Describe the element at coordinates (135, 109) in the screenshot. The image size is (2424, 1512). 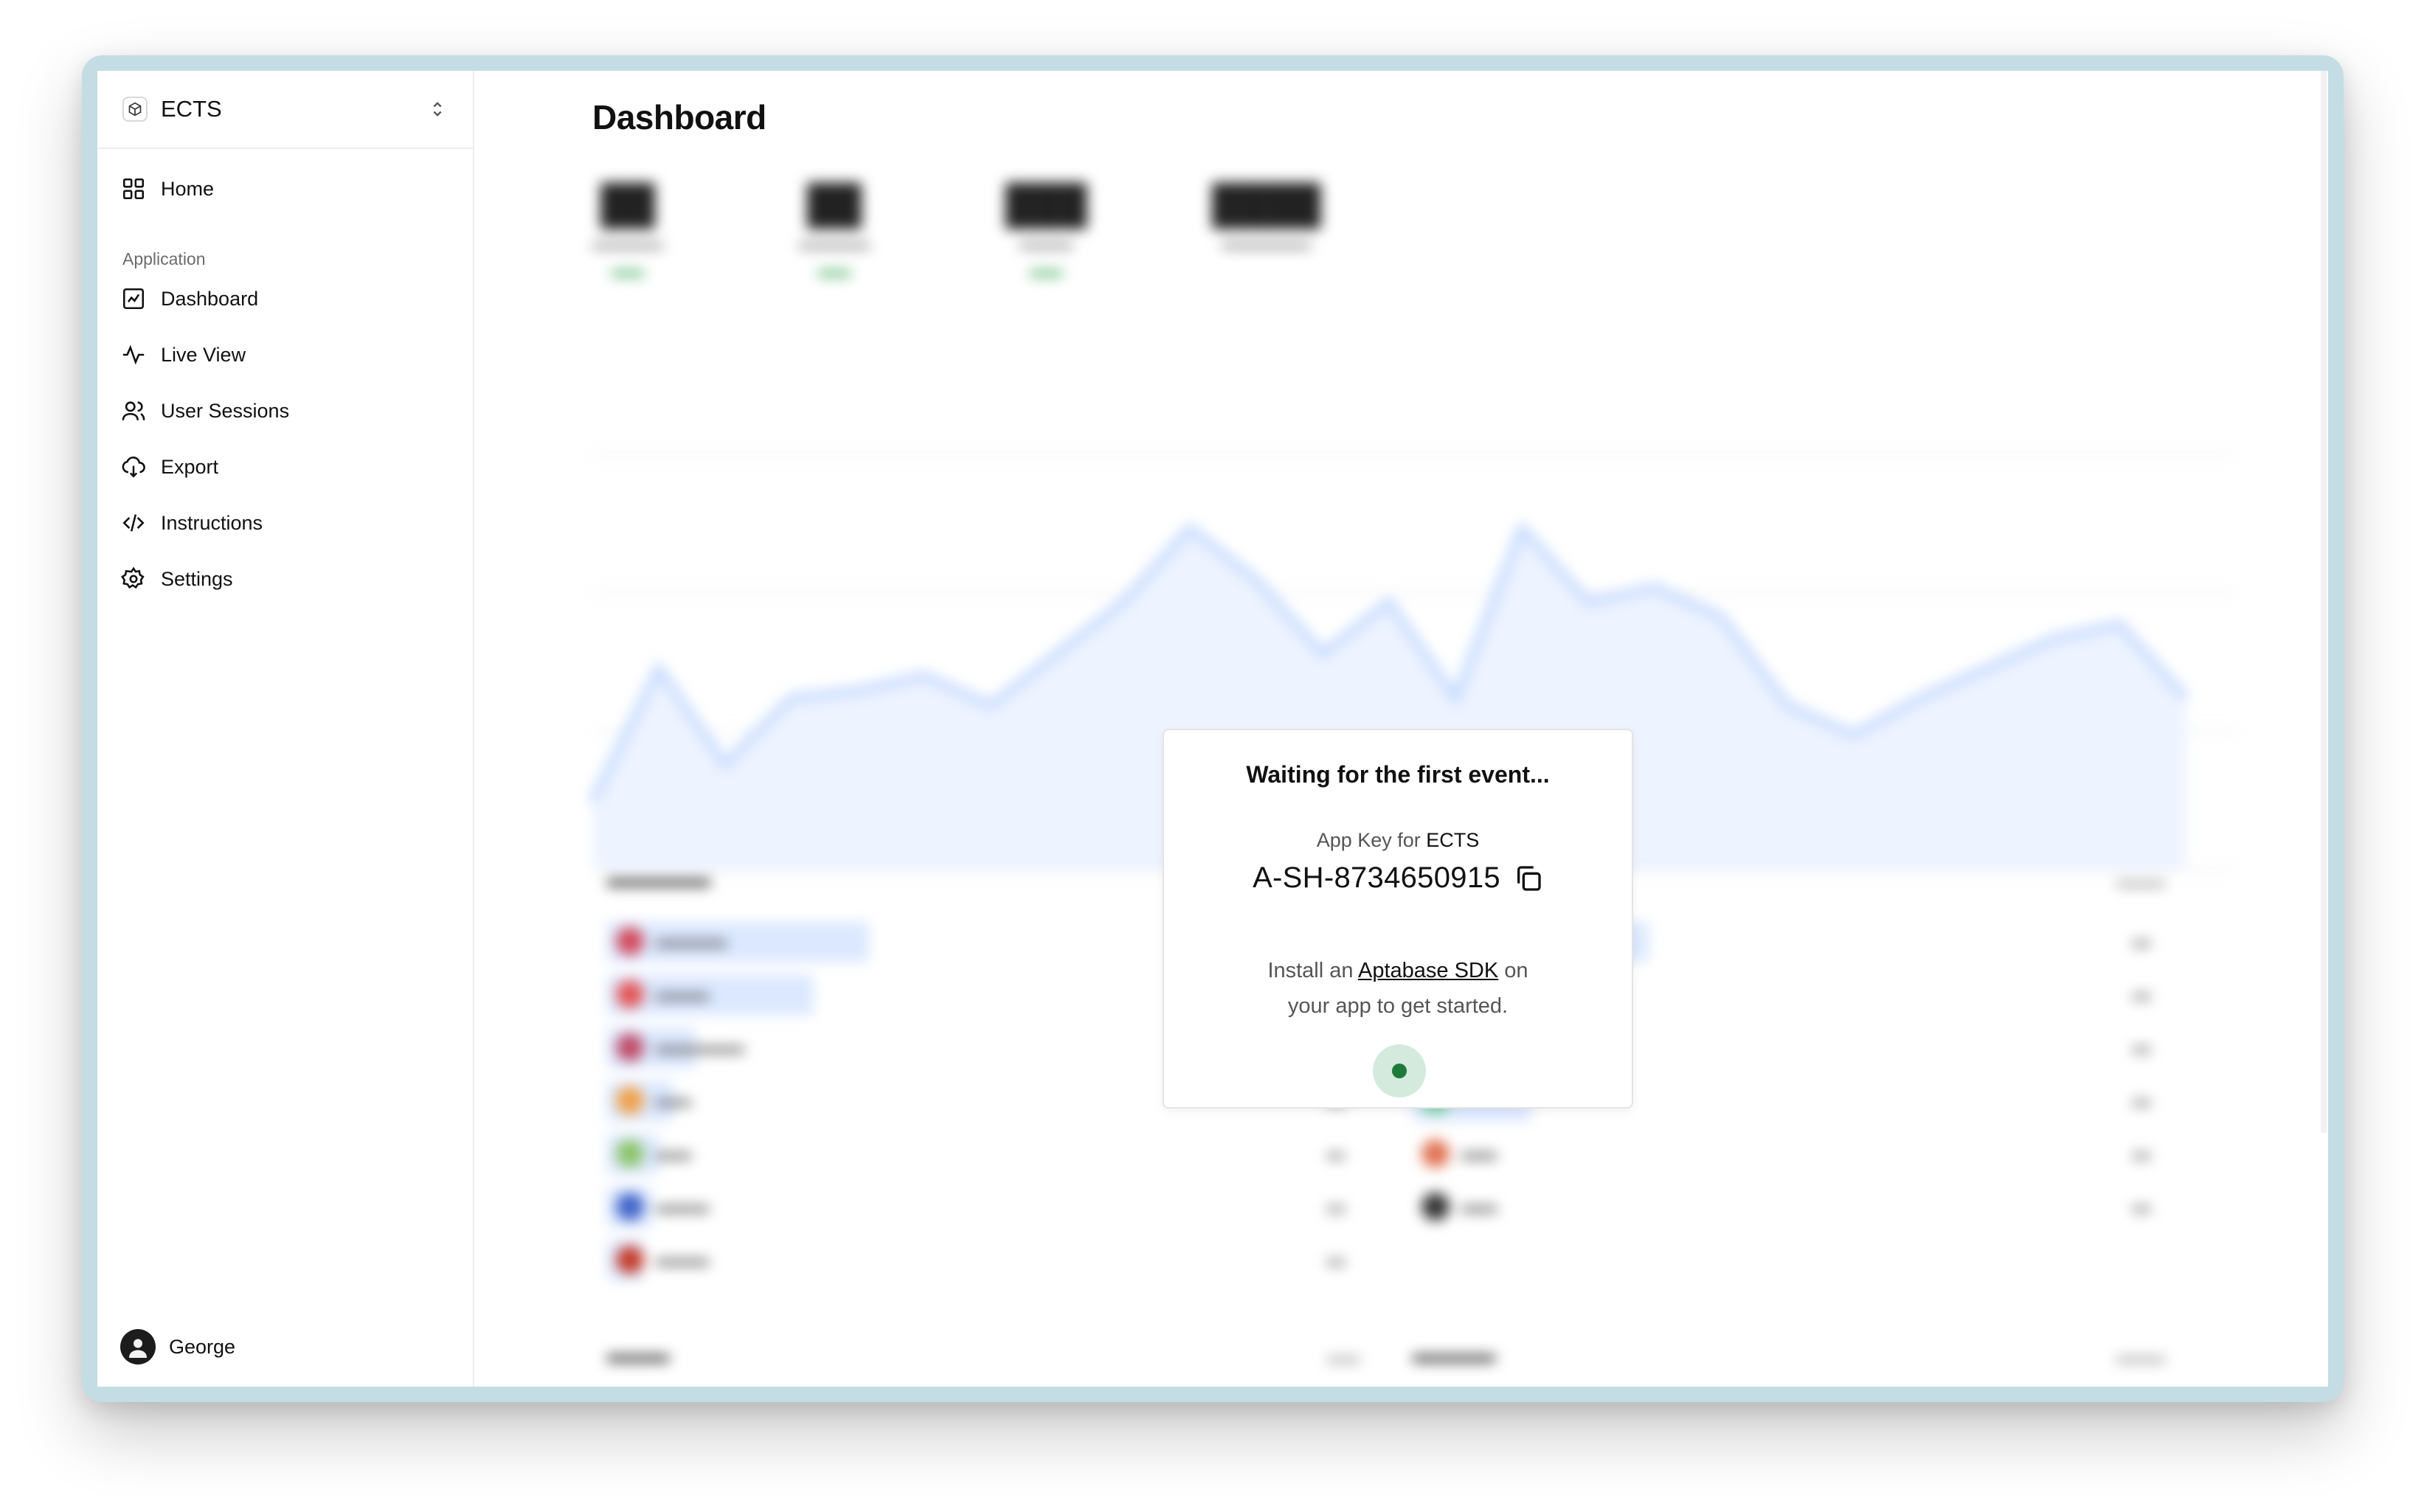
I see `app-cube-icon` at that location.